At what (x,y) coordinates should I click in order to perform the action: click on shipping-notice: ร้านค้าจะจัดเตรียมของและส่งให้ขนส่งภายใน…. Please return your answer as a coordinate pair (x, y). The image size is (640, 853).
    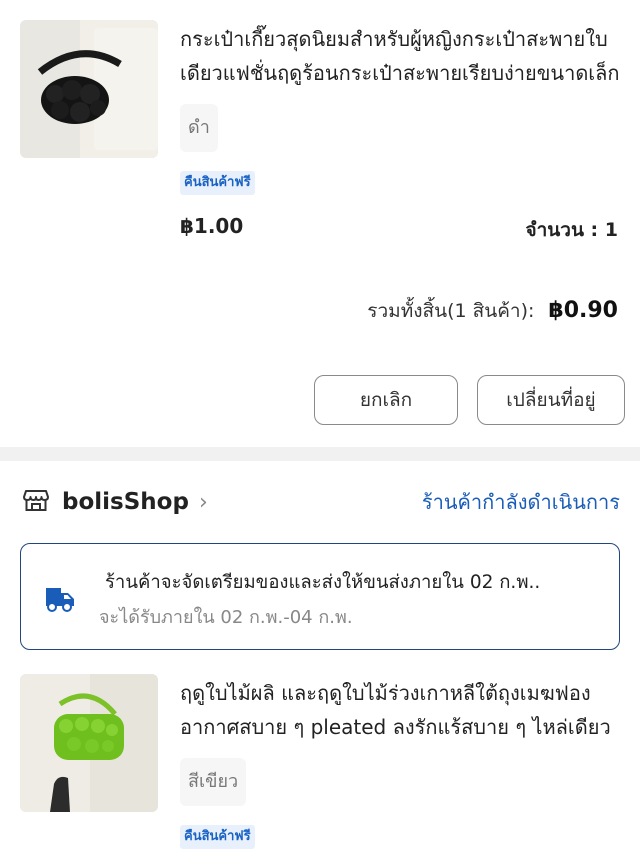
    Looking at the image, I should click on (320, 596).